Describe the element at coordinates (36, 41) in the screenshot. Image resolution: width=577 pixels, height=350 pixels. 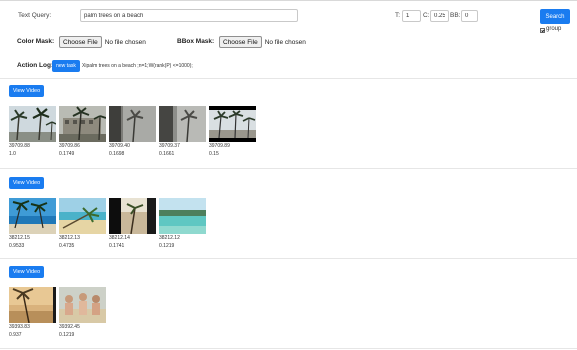
I see `color-mask-label: Color Mask:` at that location.